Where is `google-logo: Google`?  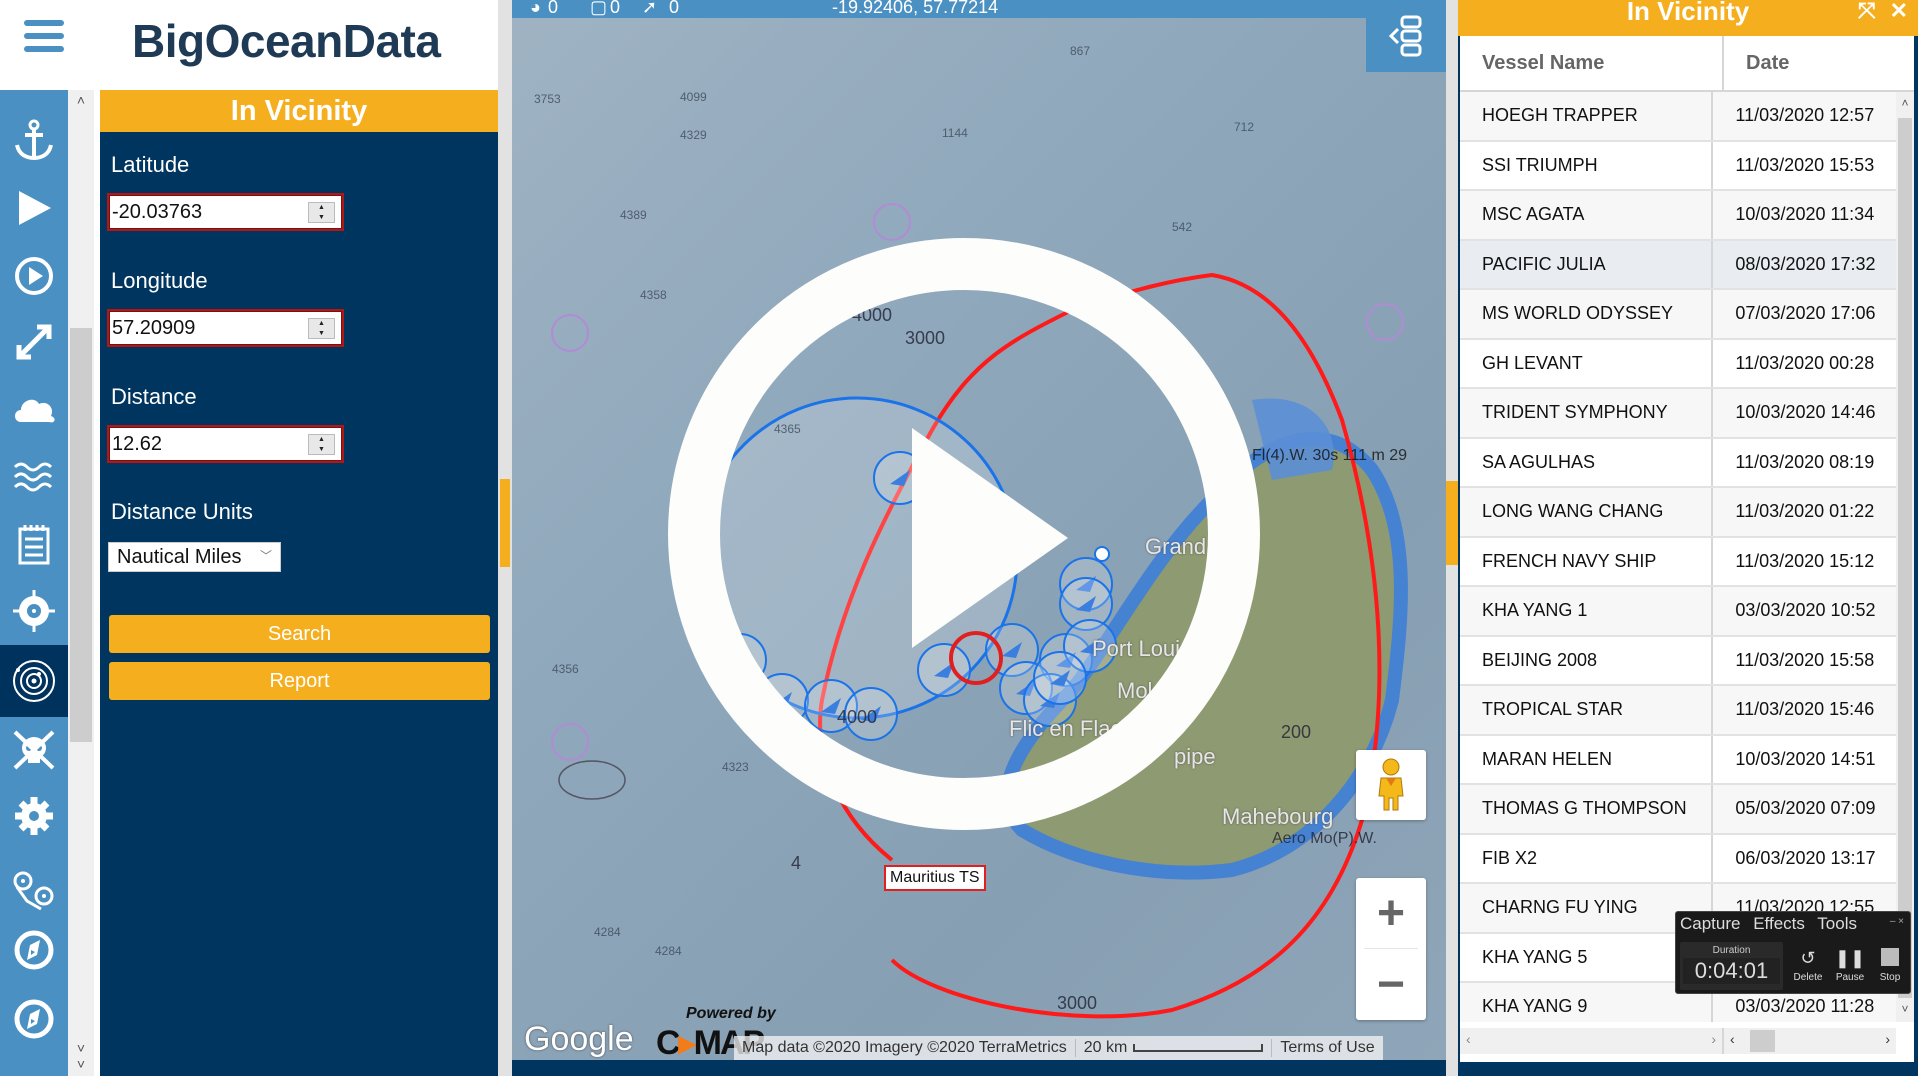
google-logo: Google is located at coordinates (579, 1039).